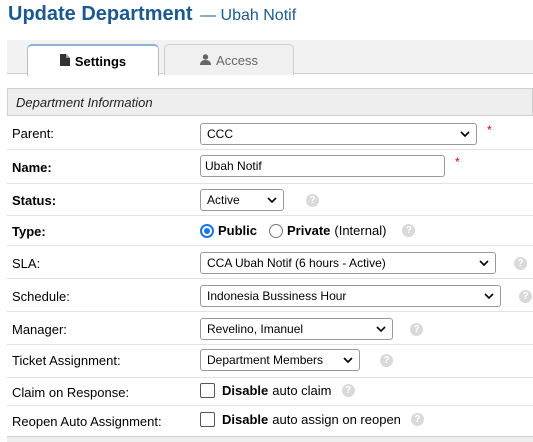 This screenshot has width=533, height=442. What do you see at coordinates (29, 231) in the screenshot?
I see `type-label: Type:` at bounding box center [29, 231].